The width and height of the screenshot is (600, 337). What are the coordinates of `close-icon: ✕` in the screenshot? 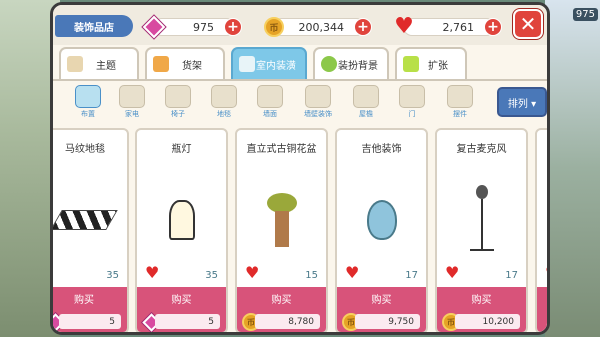 It's located at (528, 24).